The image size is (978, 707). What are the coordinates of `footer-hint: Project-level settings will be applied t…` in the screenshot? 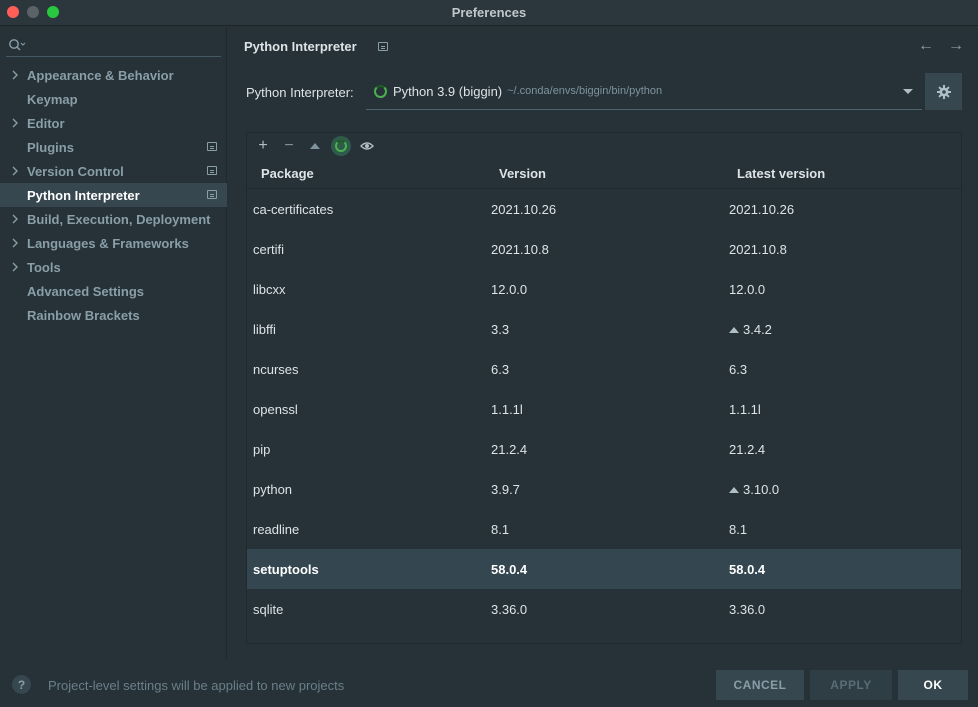 It's located at (196, 685).